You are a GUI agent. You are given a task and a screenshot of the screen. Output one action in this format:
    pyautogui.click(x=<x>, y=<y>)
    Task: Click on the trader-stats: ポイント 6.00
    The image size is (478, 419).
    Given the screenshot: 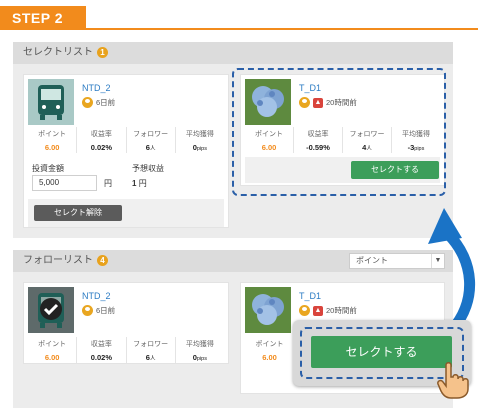 What is the action you would take?
    pyautogui.click(x=269, y=350)
    